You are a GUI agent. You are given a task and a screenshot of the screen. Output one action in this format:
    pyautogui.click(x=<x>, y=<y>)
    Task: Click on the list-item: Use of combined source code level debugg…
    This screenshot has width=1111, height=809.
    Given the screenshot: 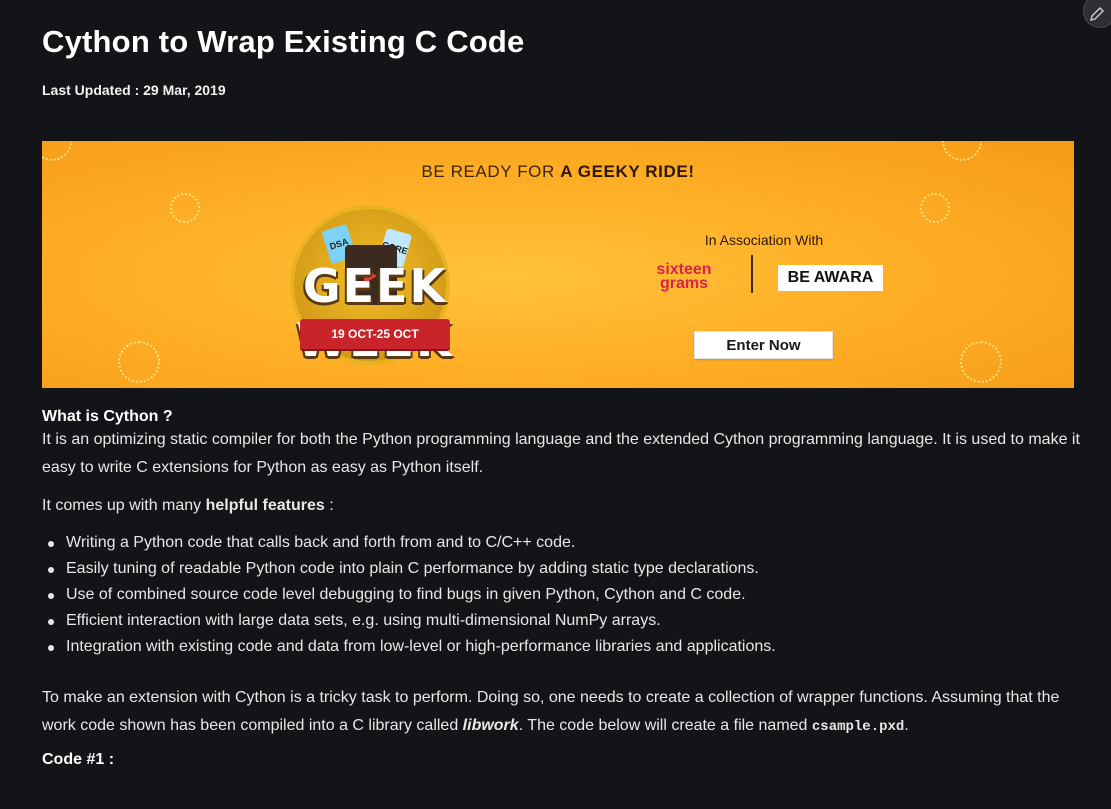 What is the action you would take?
    pyautogui.click(x=565, y=595)
    